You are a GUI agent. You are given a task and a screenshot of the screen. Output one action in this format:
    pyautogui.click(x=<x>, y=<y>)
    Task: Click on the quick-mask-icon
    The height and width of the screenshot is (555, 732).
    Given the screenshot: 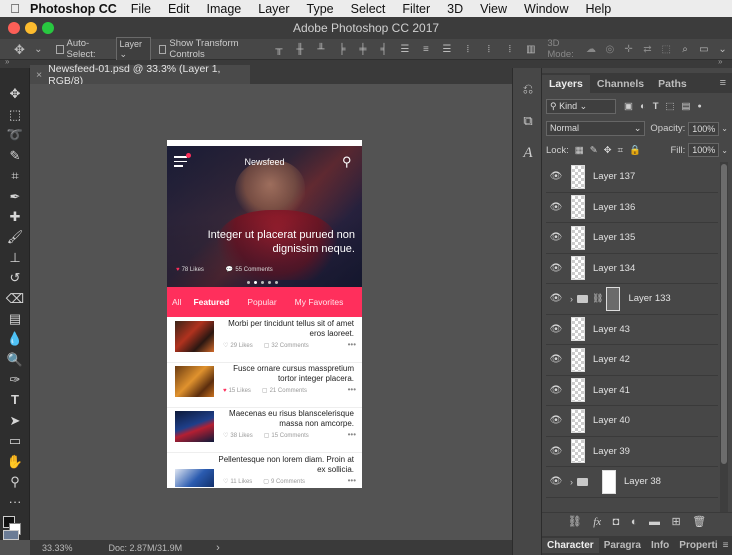 What is the action you would take?
    pyautogui.click(x=11, y=535)
    